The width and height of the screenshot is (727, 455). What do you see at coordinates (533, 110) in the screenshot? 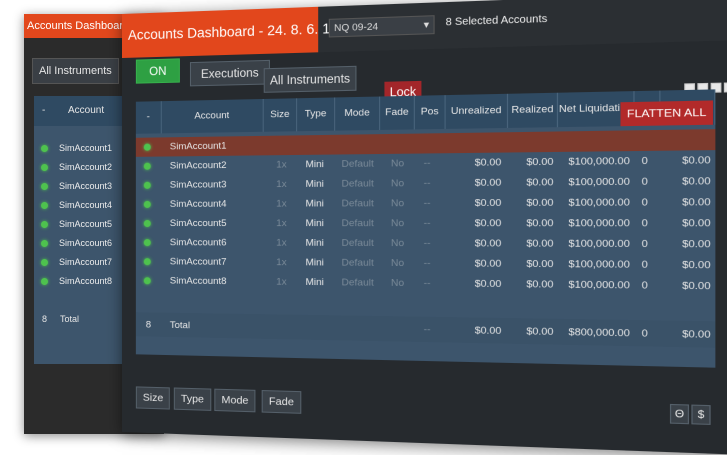
I see `realized-header: Realized` at bounding box center [533, 110].